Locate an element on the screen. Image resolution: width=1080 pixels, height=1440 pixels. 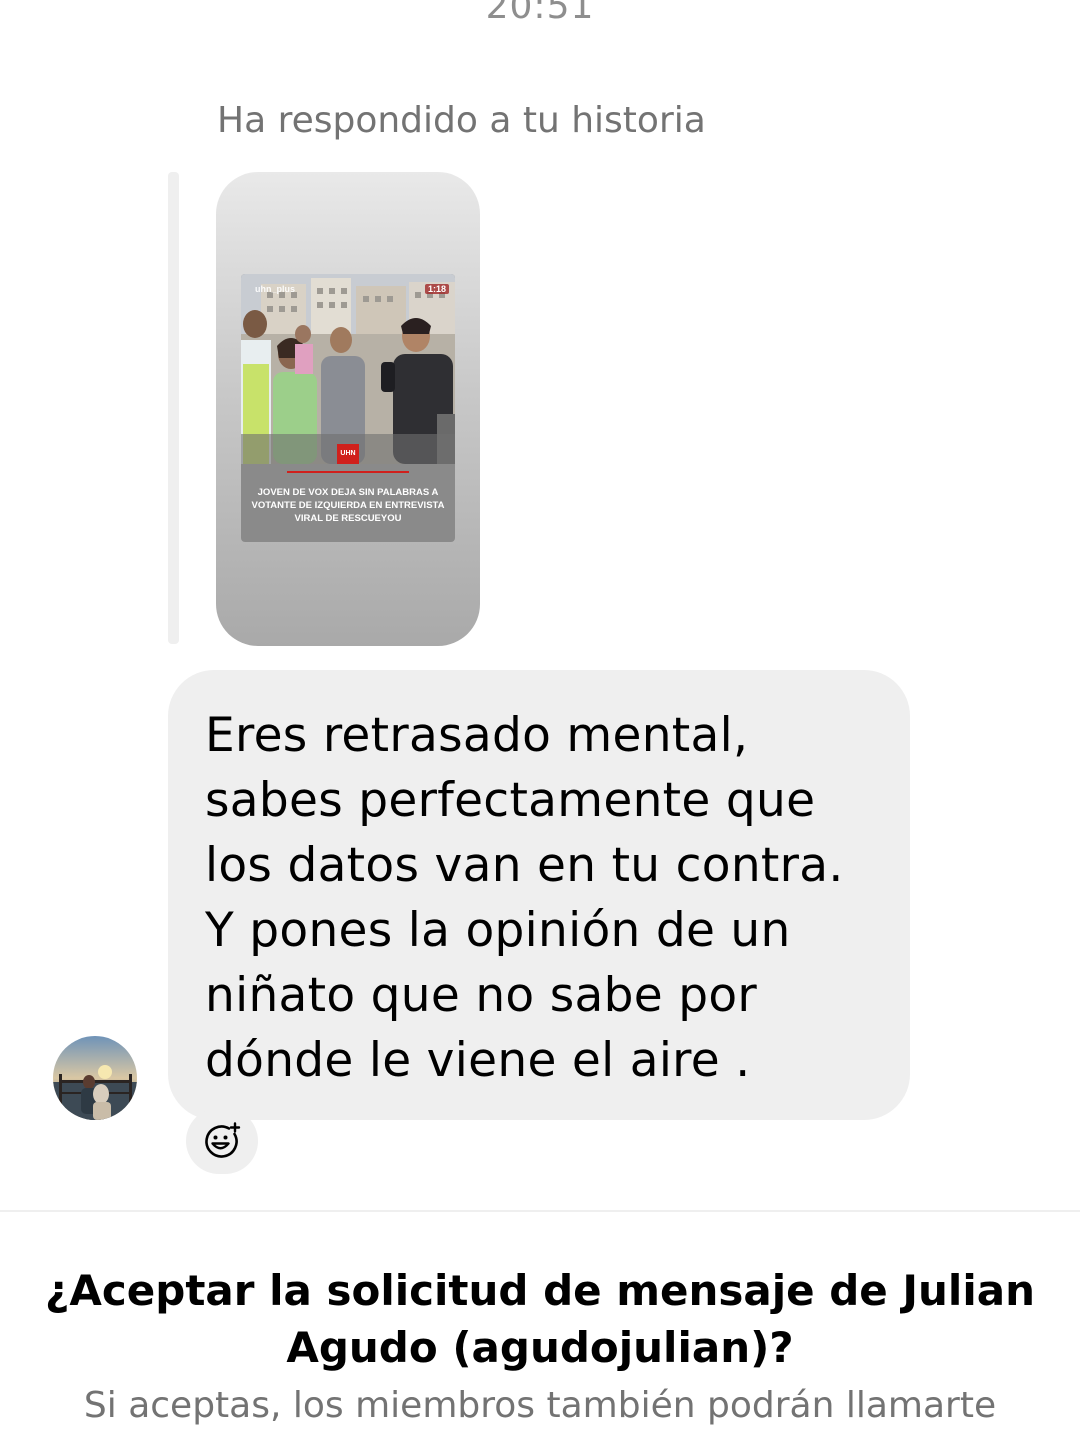
avatar-photo-icon is located at coordinates (95, 1078).